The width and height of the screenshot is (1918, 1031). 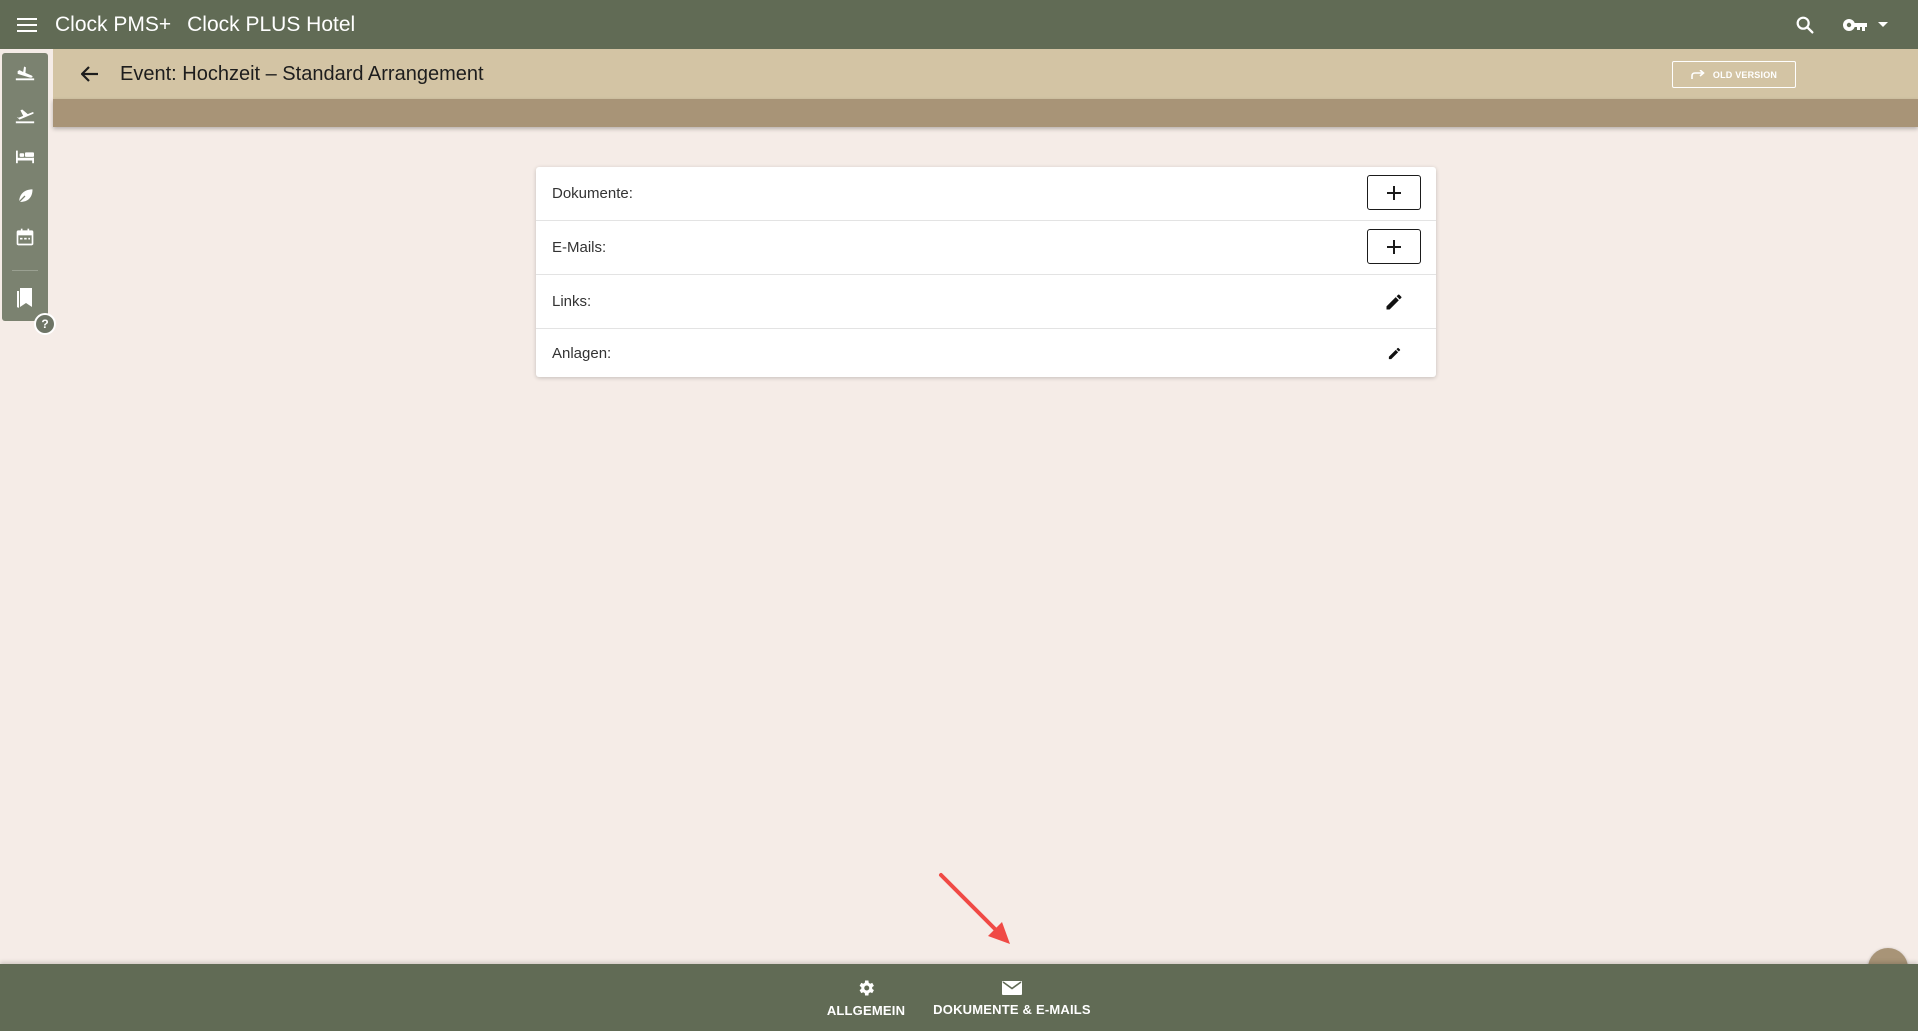 What do you see at coordinates (1012, 988) in the screenshot?
I see `mail-icon` at bounding box center [1012, 988].